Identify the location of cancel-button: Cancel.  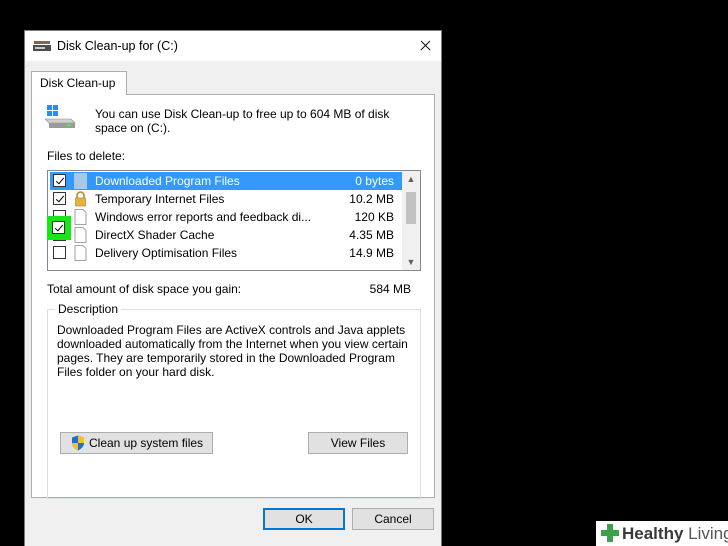
(393, 519).